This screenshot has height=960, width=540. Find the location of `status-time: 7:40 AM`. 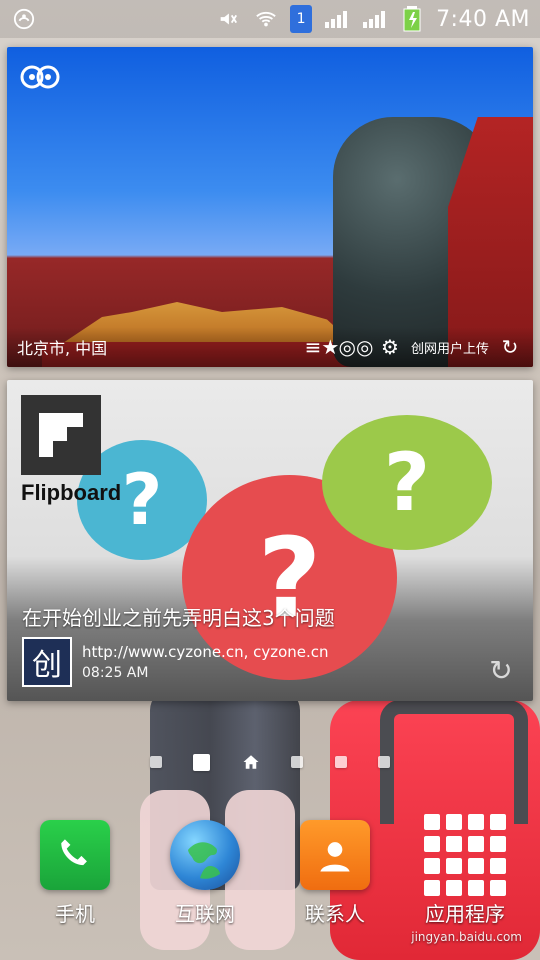

status-time: 7:40 AM is located at coordinates (483, 19).